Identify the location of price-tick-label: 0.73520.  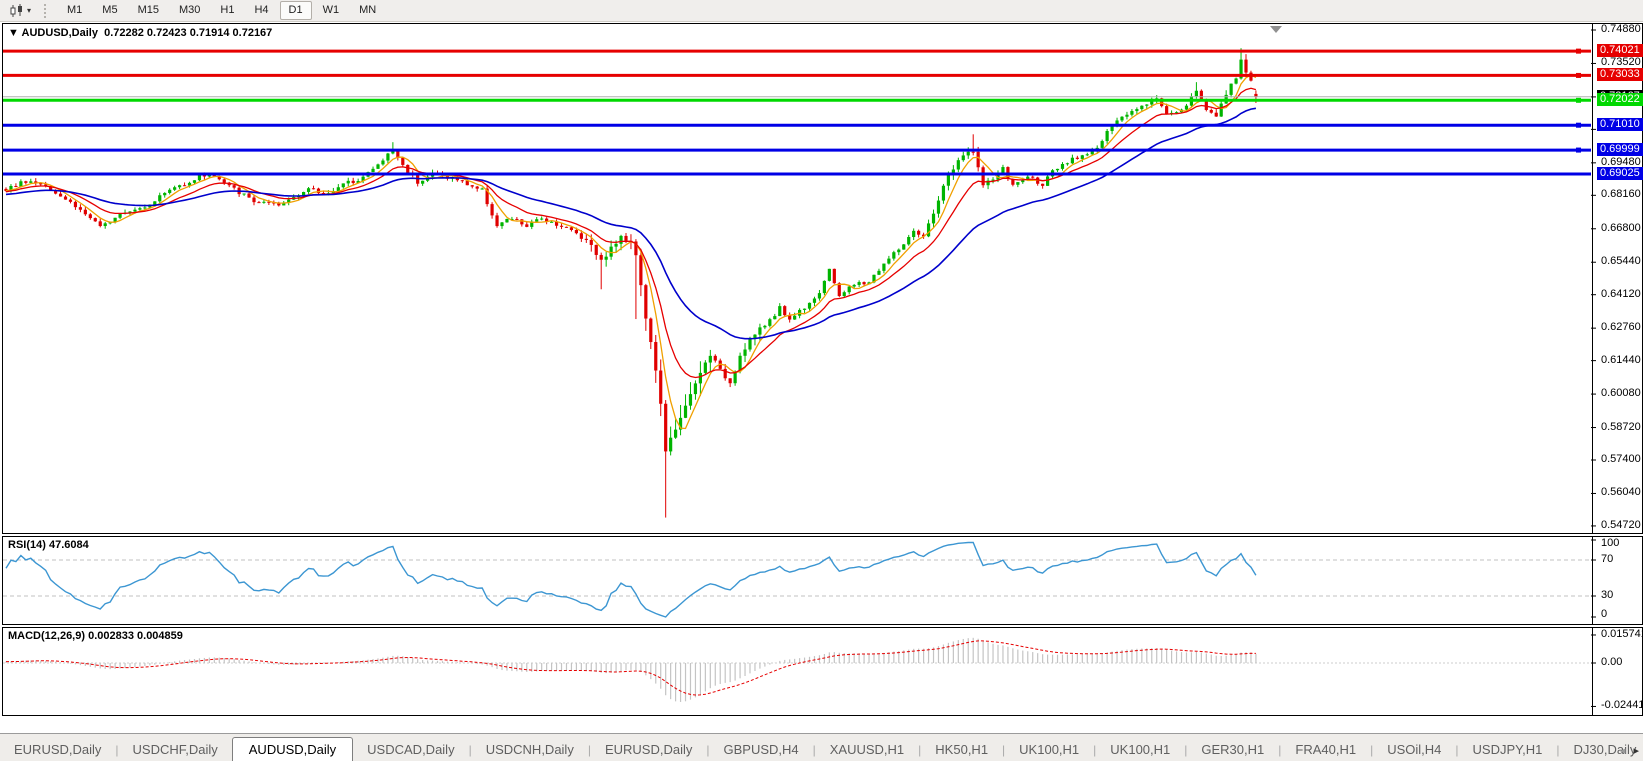
(1621, 62).